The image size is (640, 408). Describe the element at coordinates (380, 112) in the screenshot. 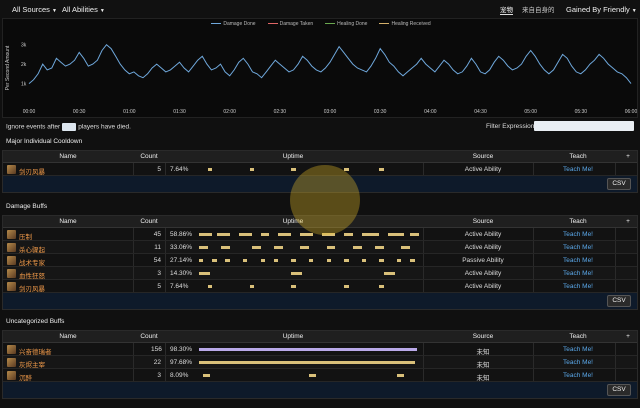

I see `x-tick-label: 03:30` at that location.